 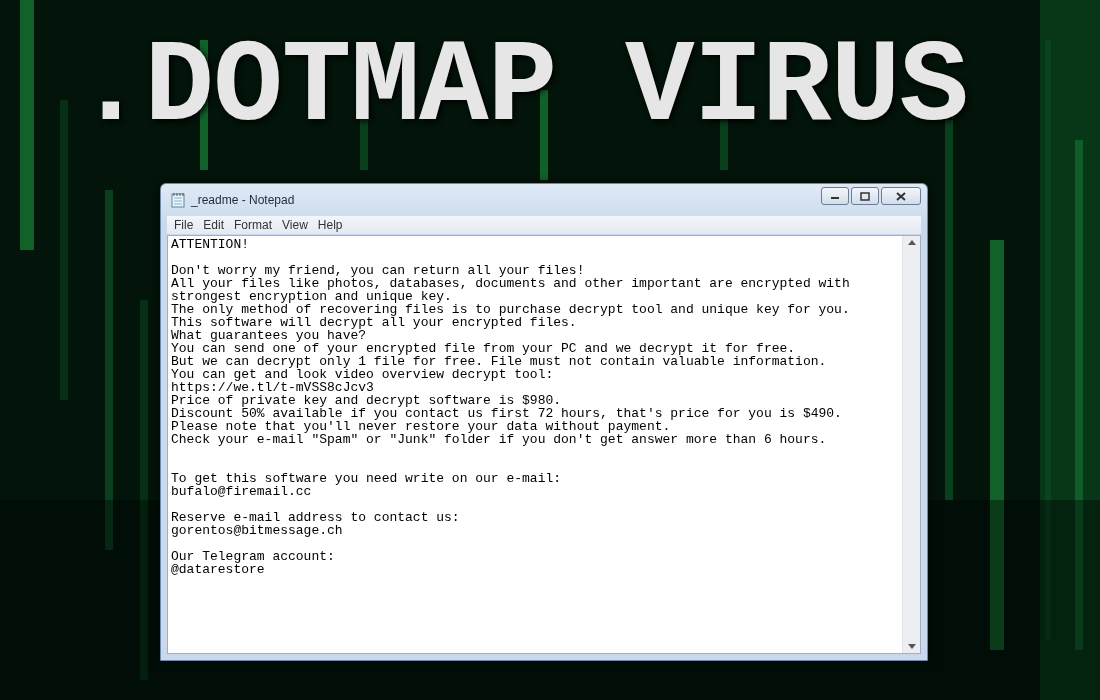 I want to click on text-line: Discount 50% available if you contact us first 72 hours, that's price for you is $490., so click(x=507, y=413).